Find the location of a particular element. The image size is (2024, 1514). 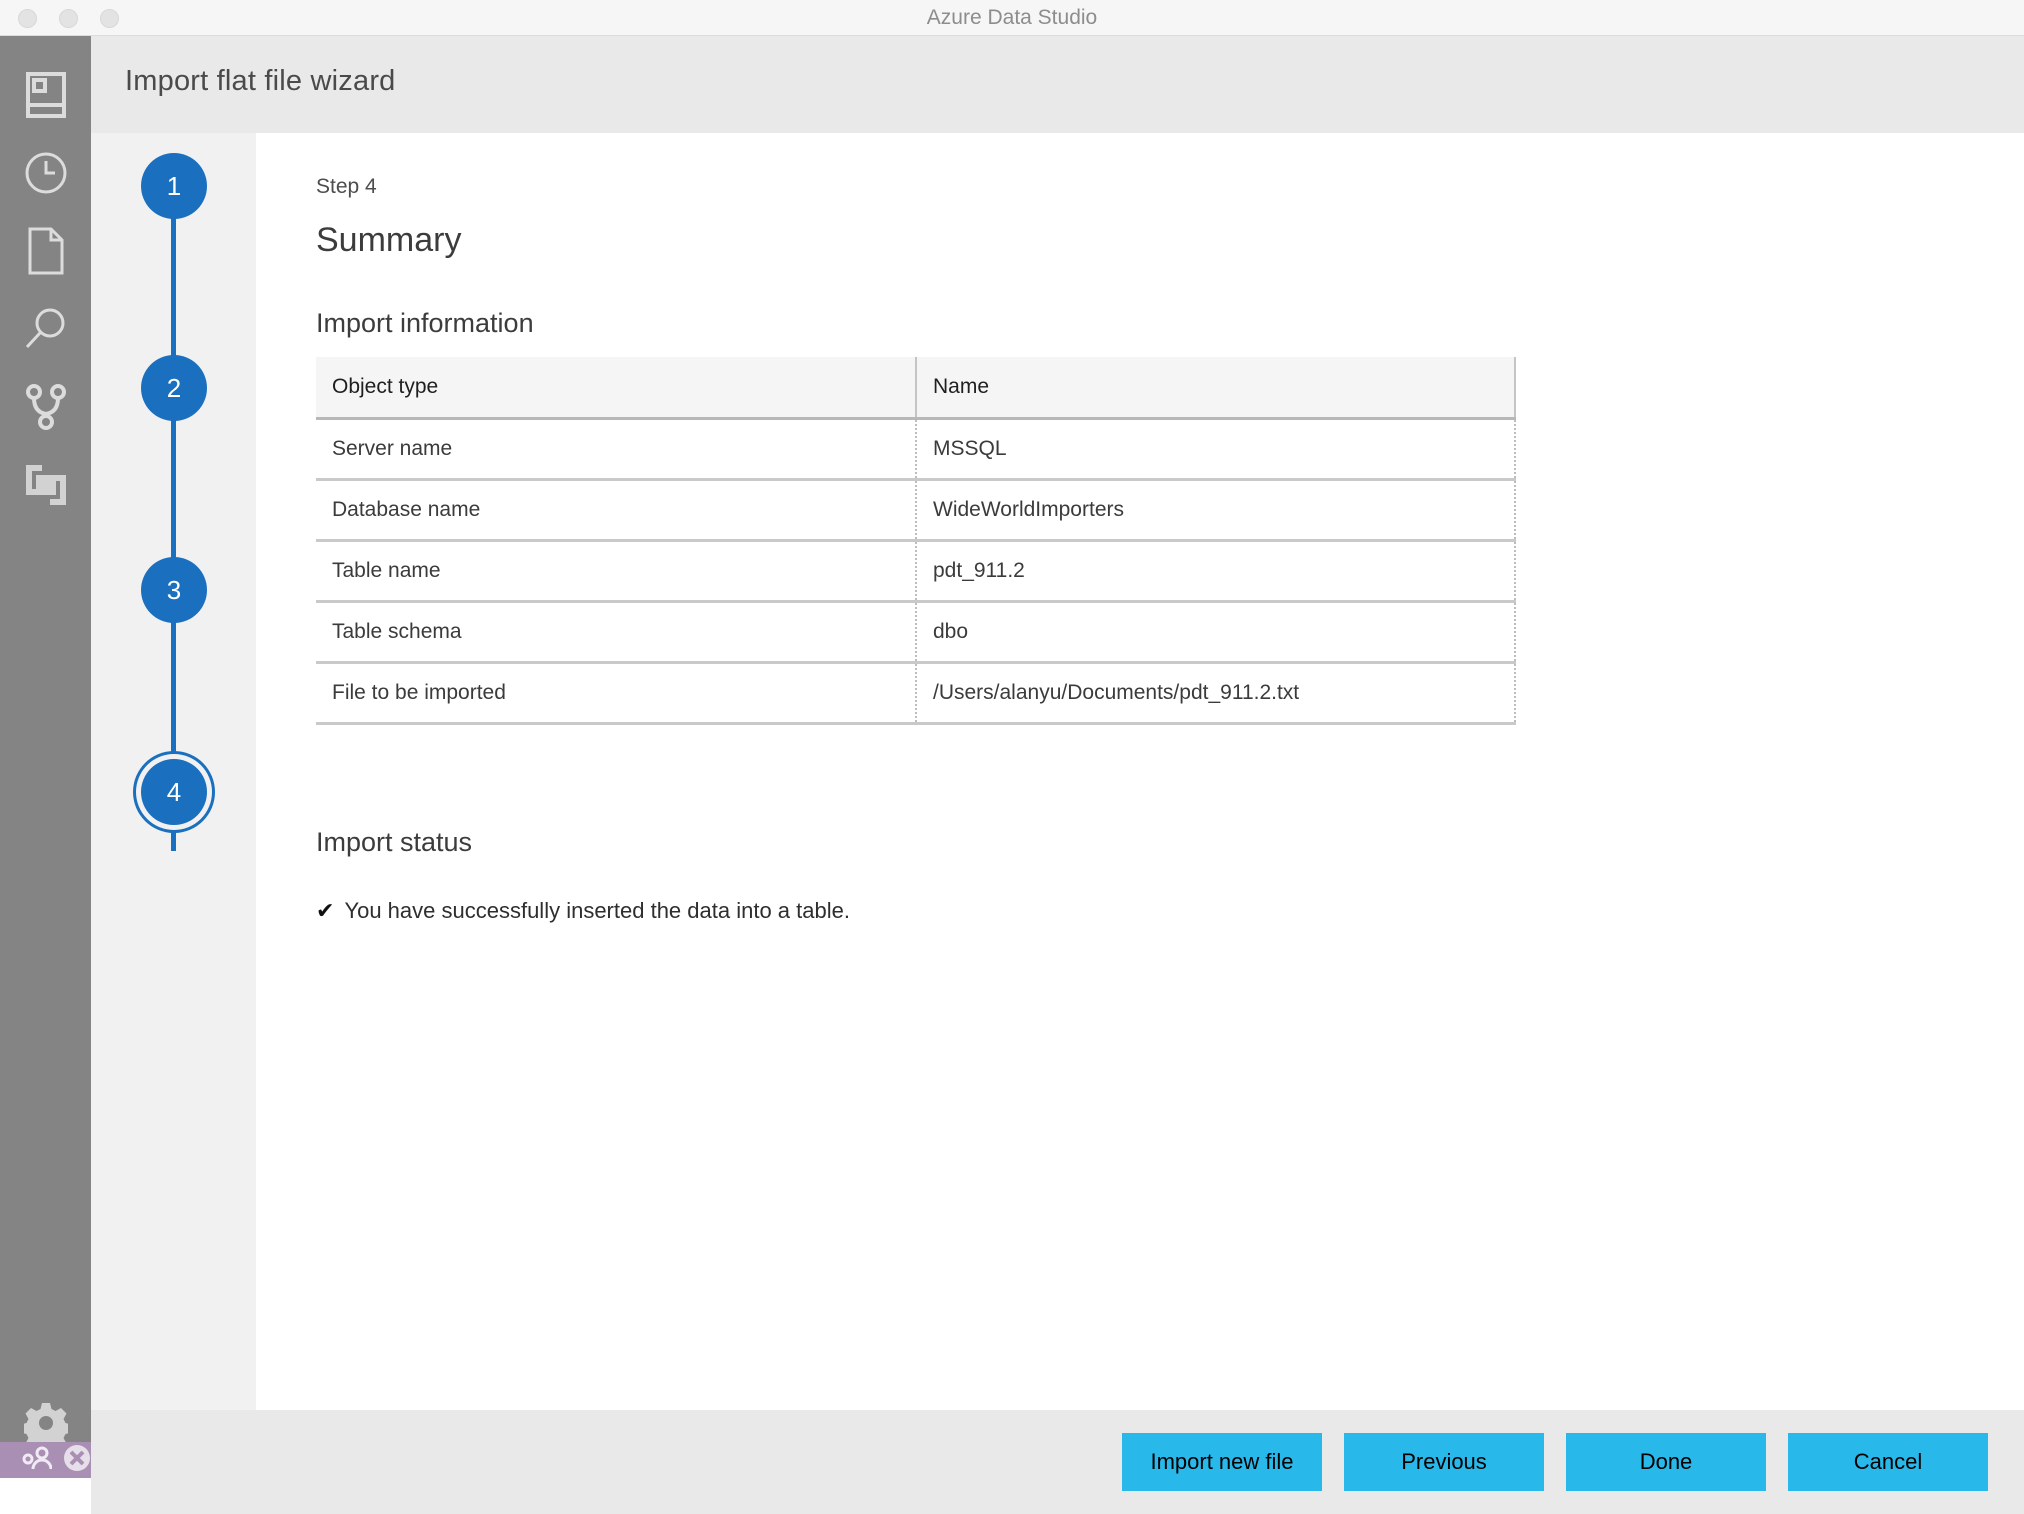

table-row: Server name MSSQL is located at coordinates (916, 449).